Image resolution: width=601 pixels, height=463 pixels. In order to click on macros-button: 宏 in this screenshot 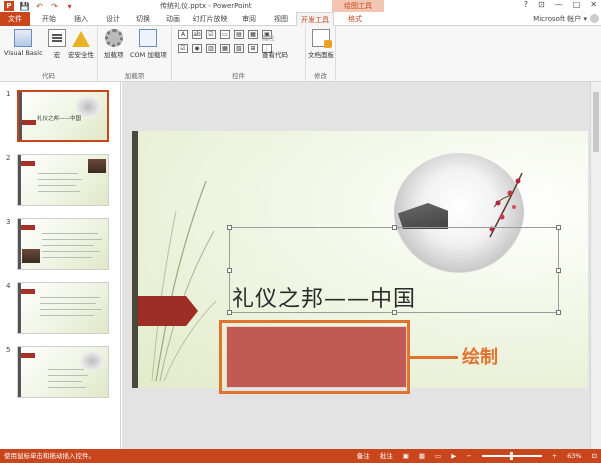, I will do `click(57, 44)`.